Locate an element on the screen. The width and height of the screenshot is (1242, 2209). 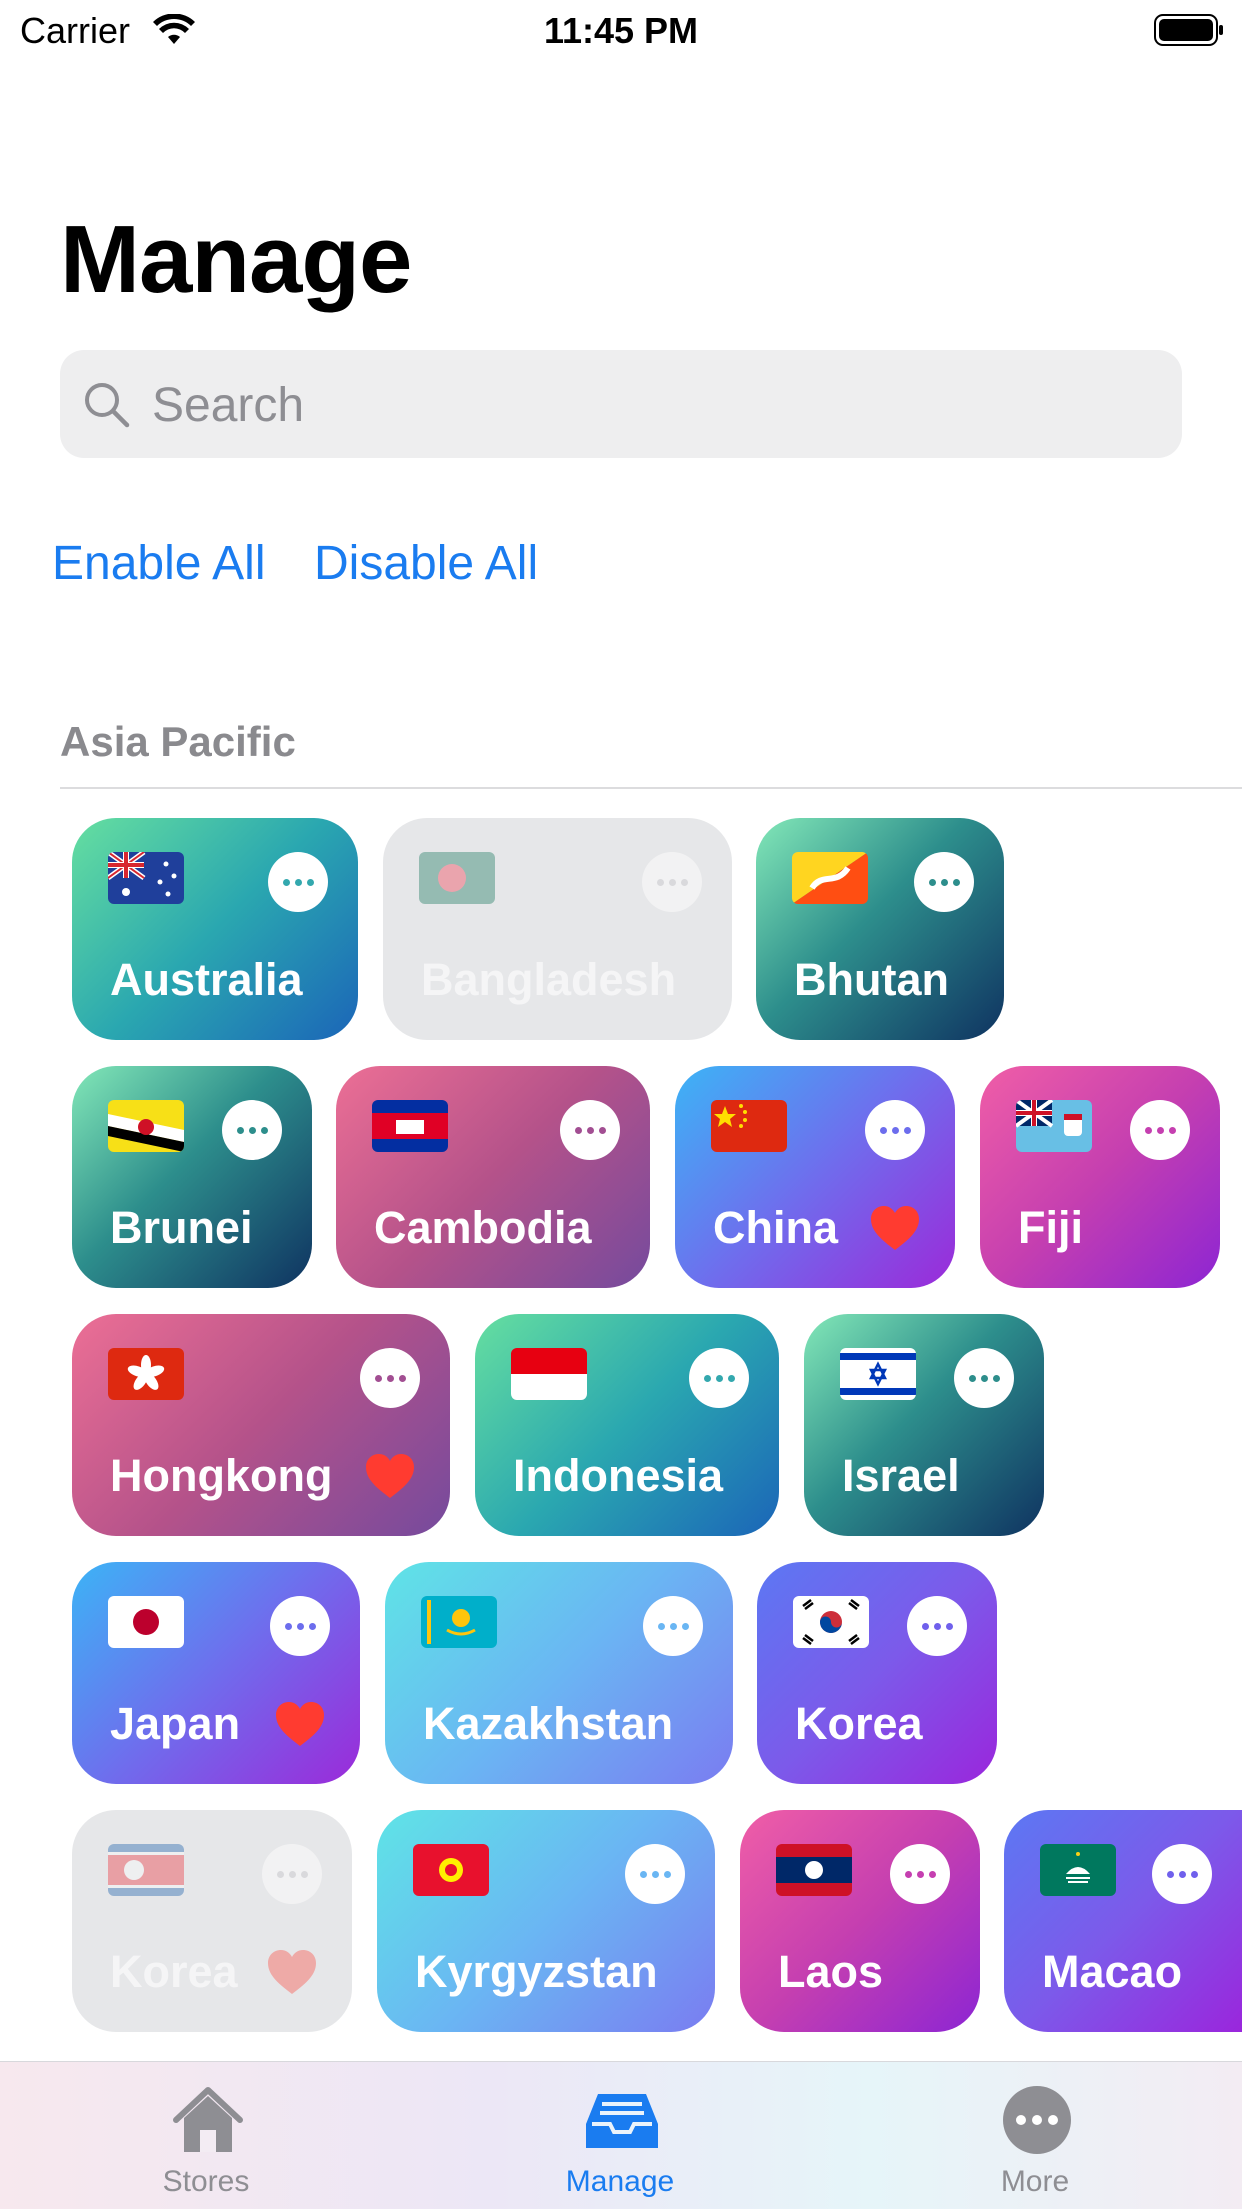
tab-manage-label: Manage is located at coordinates (620, 2181).